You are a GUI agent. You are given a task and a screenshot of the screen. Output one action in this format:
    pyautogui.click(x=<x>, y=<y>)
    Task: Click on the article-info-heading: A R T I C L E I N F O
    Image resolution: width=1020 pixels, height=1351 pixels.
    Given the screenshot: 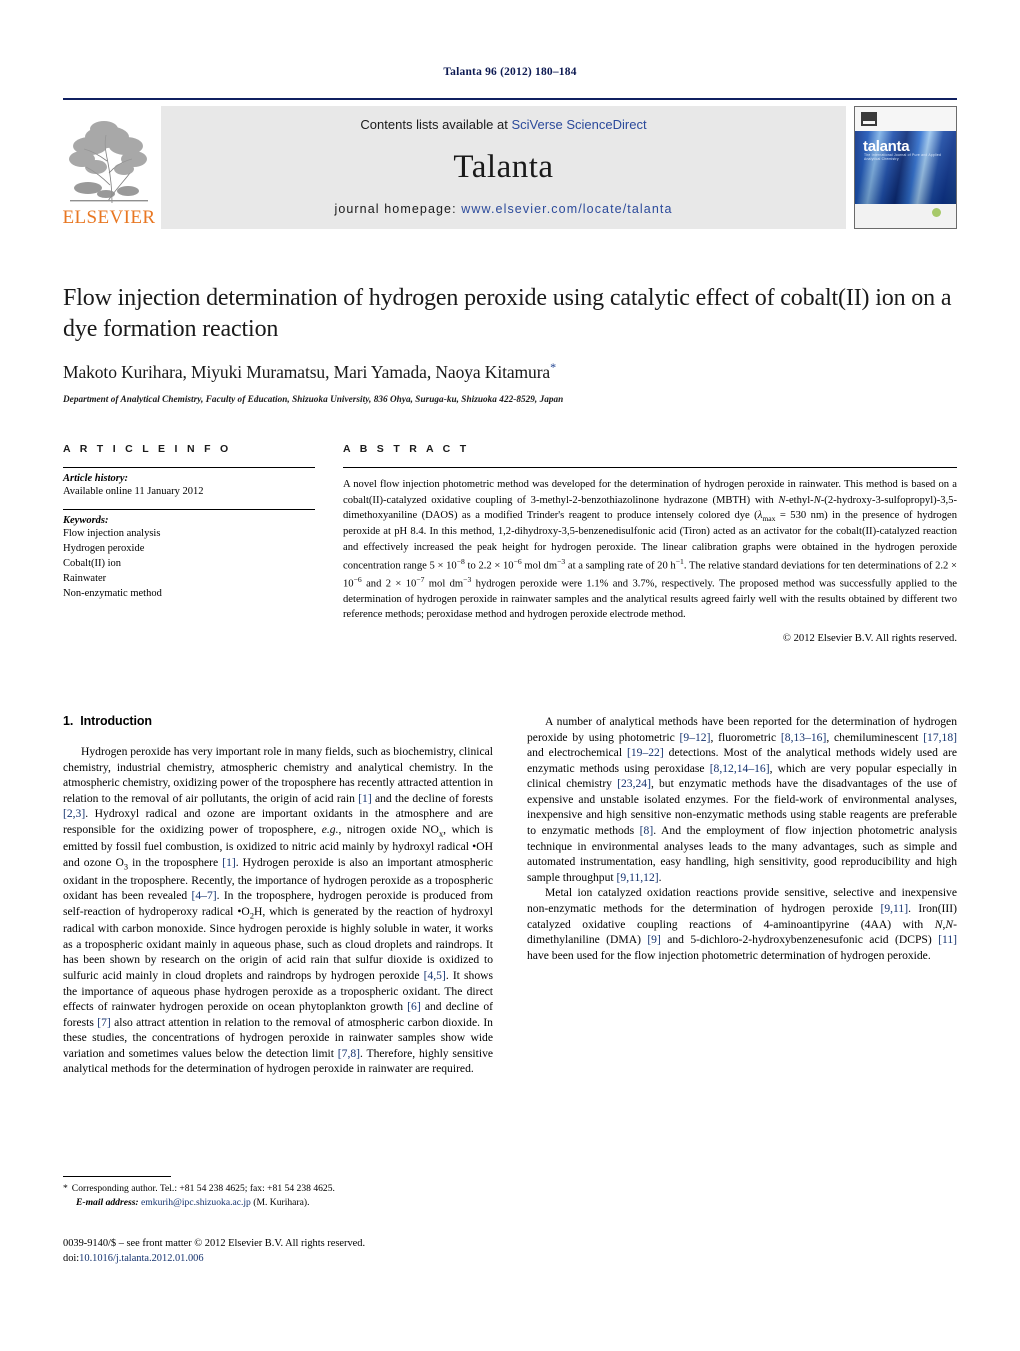 What is the action you would take?
    pyautogui.click(x=147, y=449)
    